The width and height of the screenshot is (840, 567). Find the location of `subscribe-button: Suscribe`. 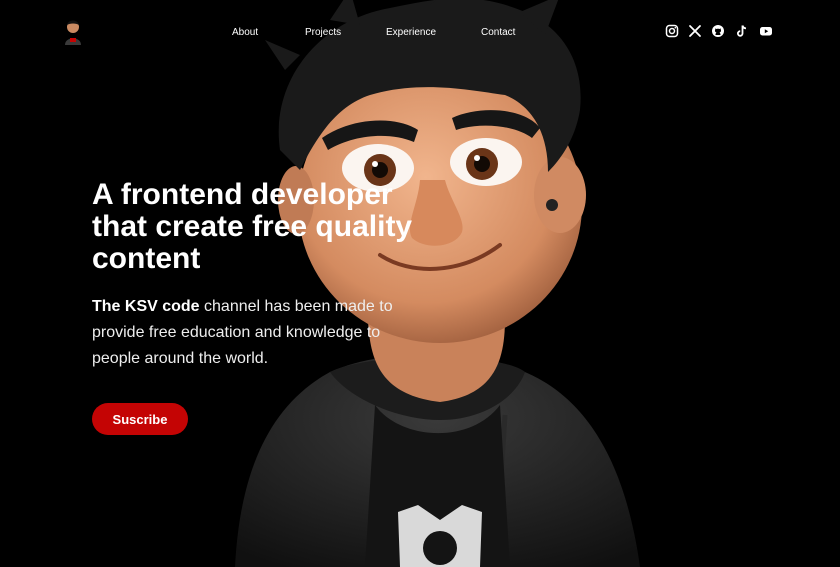

subscribe-button: Suscribe is located at coordinates (140, 419).